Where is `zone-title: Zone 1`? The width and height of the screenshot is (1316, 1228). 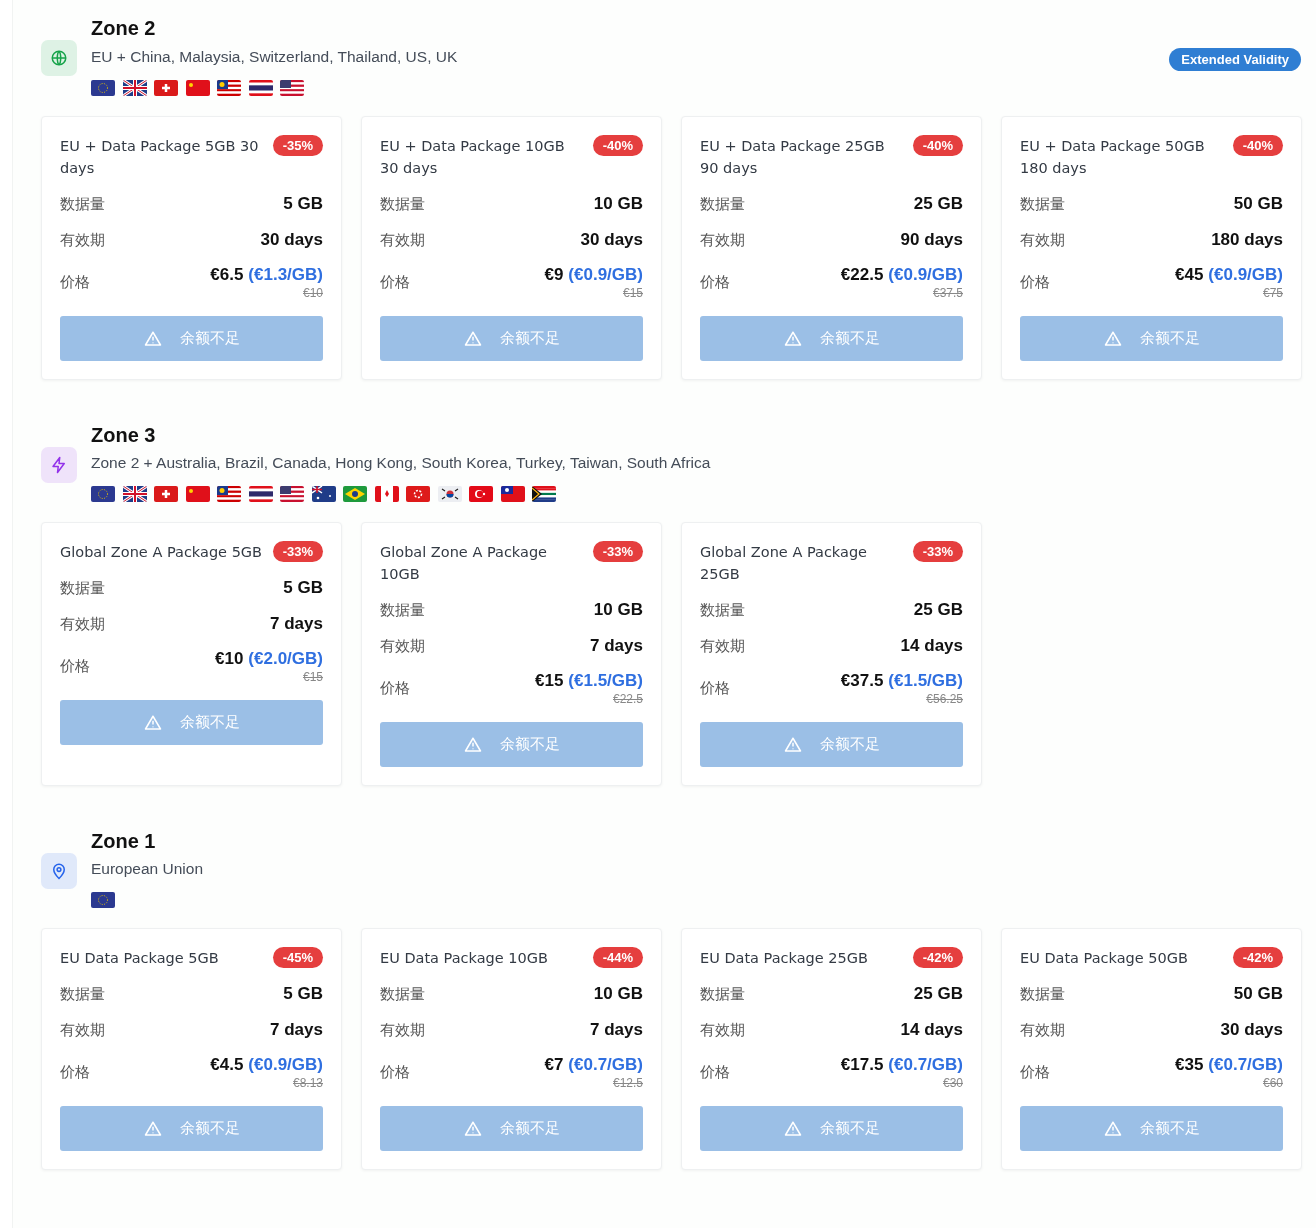 zone-title: Zone 1 is located at coordinates (124, 841).